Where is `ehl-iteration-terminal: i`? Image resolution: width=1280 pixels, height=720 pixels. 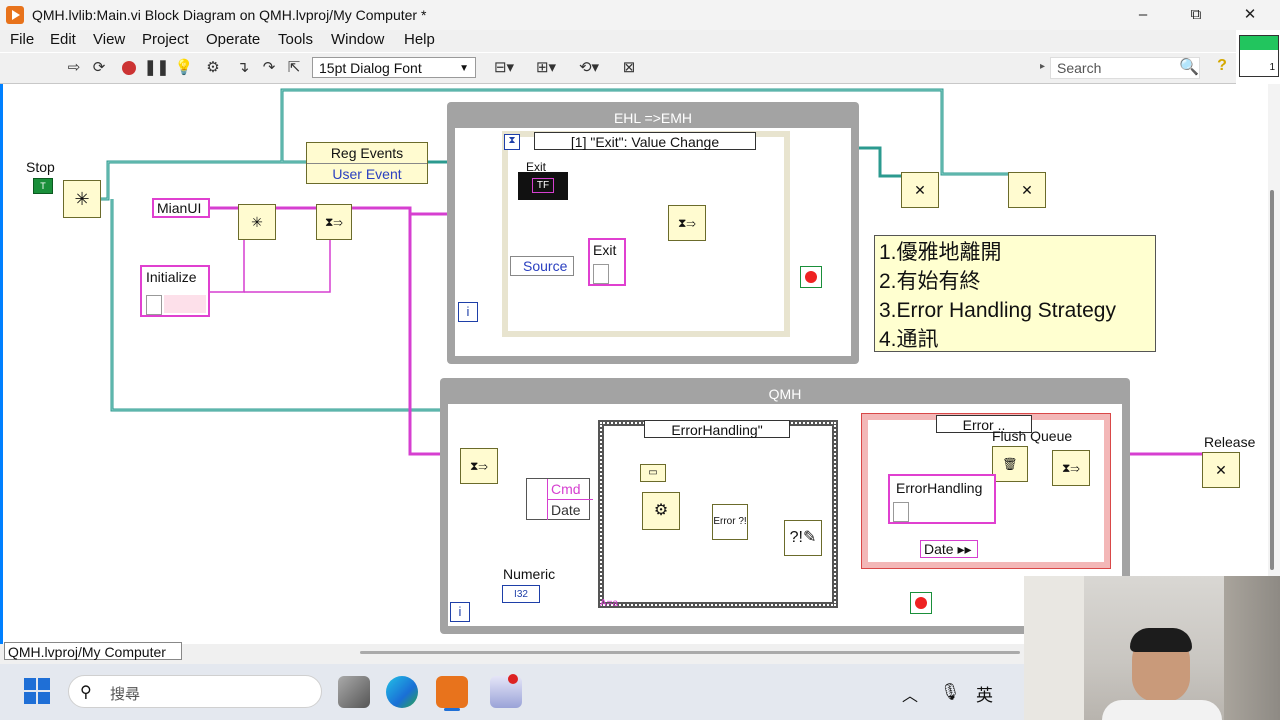
ehl-iteration-terminal: i is located at coordinates (468, 312).